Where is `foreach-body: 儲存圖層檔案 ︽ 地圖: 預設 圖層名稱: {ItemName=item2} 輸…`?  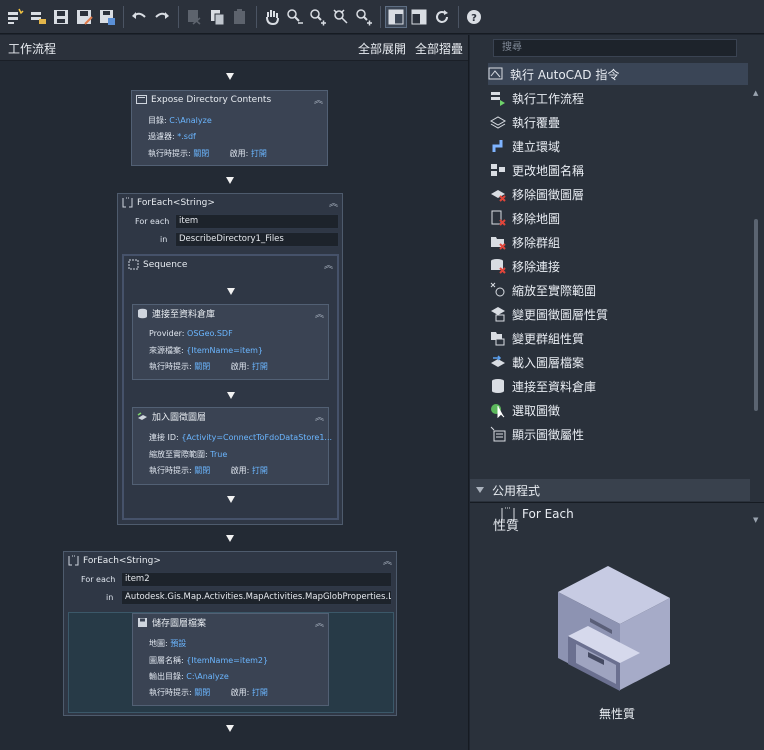
foreach-body: 儲存圖層檔案 ︽ 地圖: 預設 圖層名稱: {ItemName=item2} 輸… is located at coordinates (231, 662).